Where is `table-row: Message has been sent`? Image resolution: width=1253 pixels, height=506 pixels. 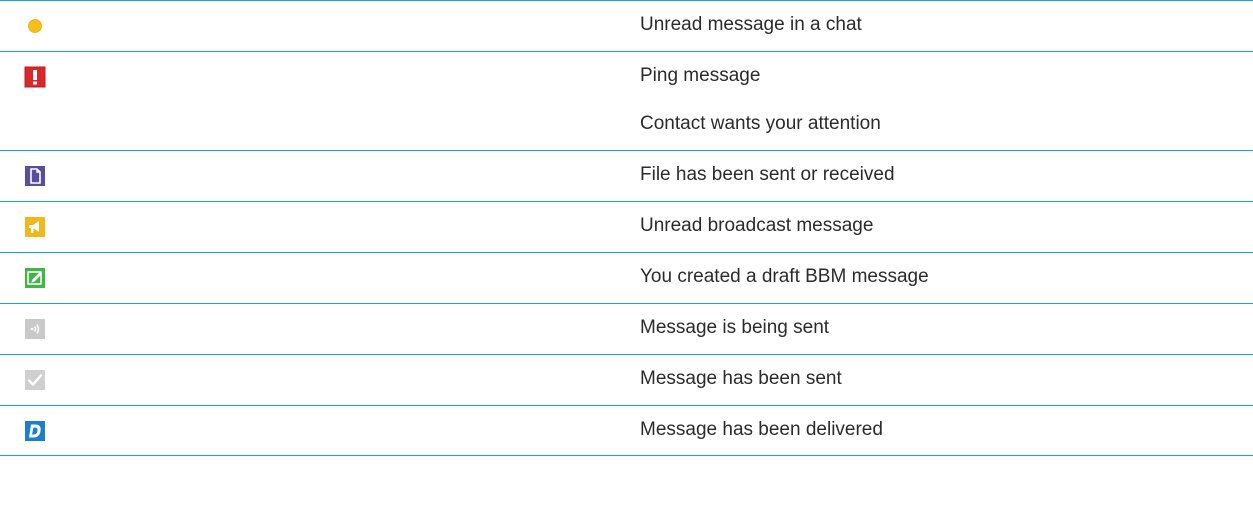
table-row: Message has been sent is located at coordinates (626, 379).